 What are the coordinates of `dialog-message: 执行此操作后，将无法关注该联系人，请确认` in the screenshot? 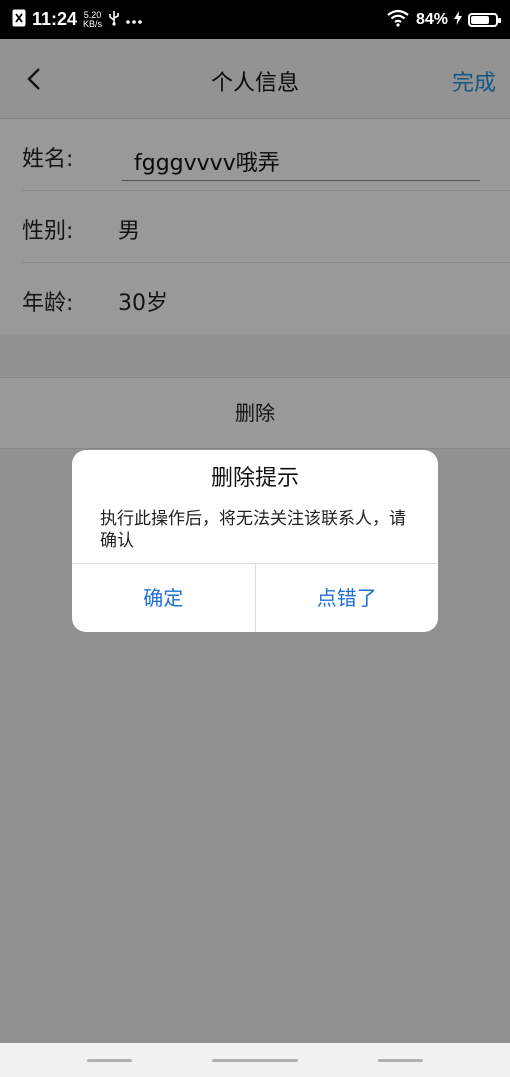 It's located at (253, 530).